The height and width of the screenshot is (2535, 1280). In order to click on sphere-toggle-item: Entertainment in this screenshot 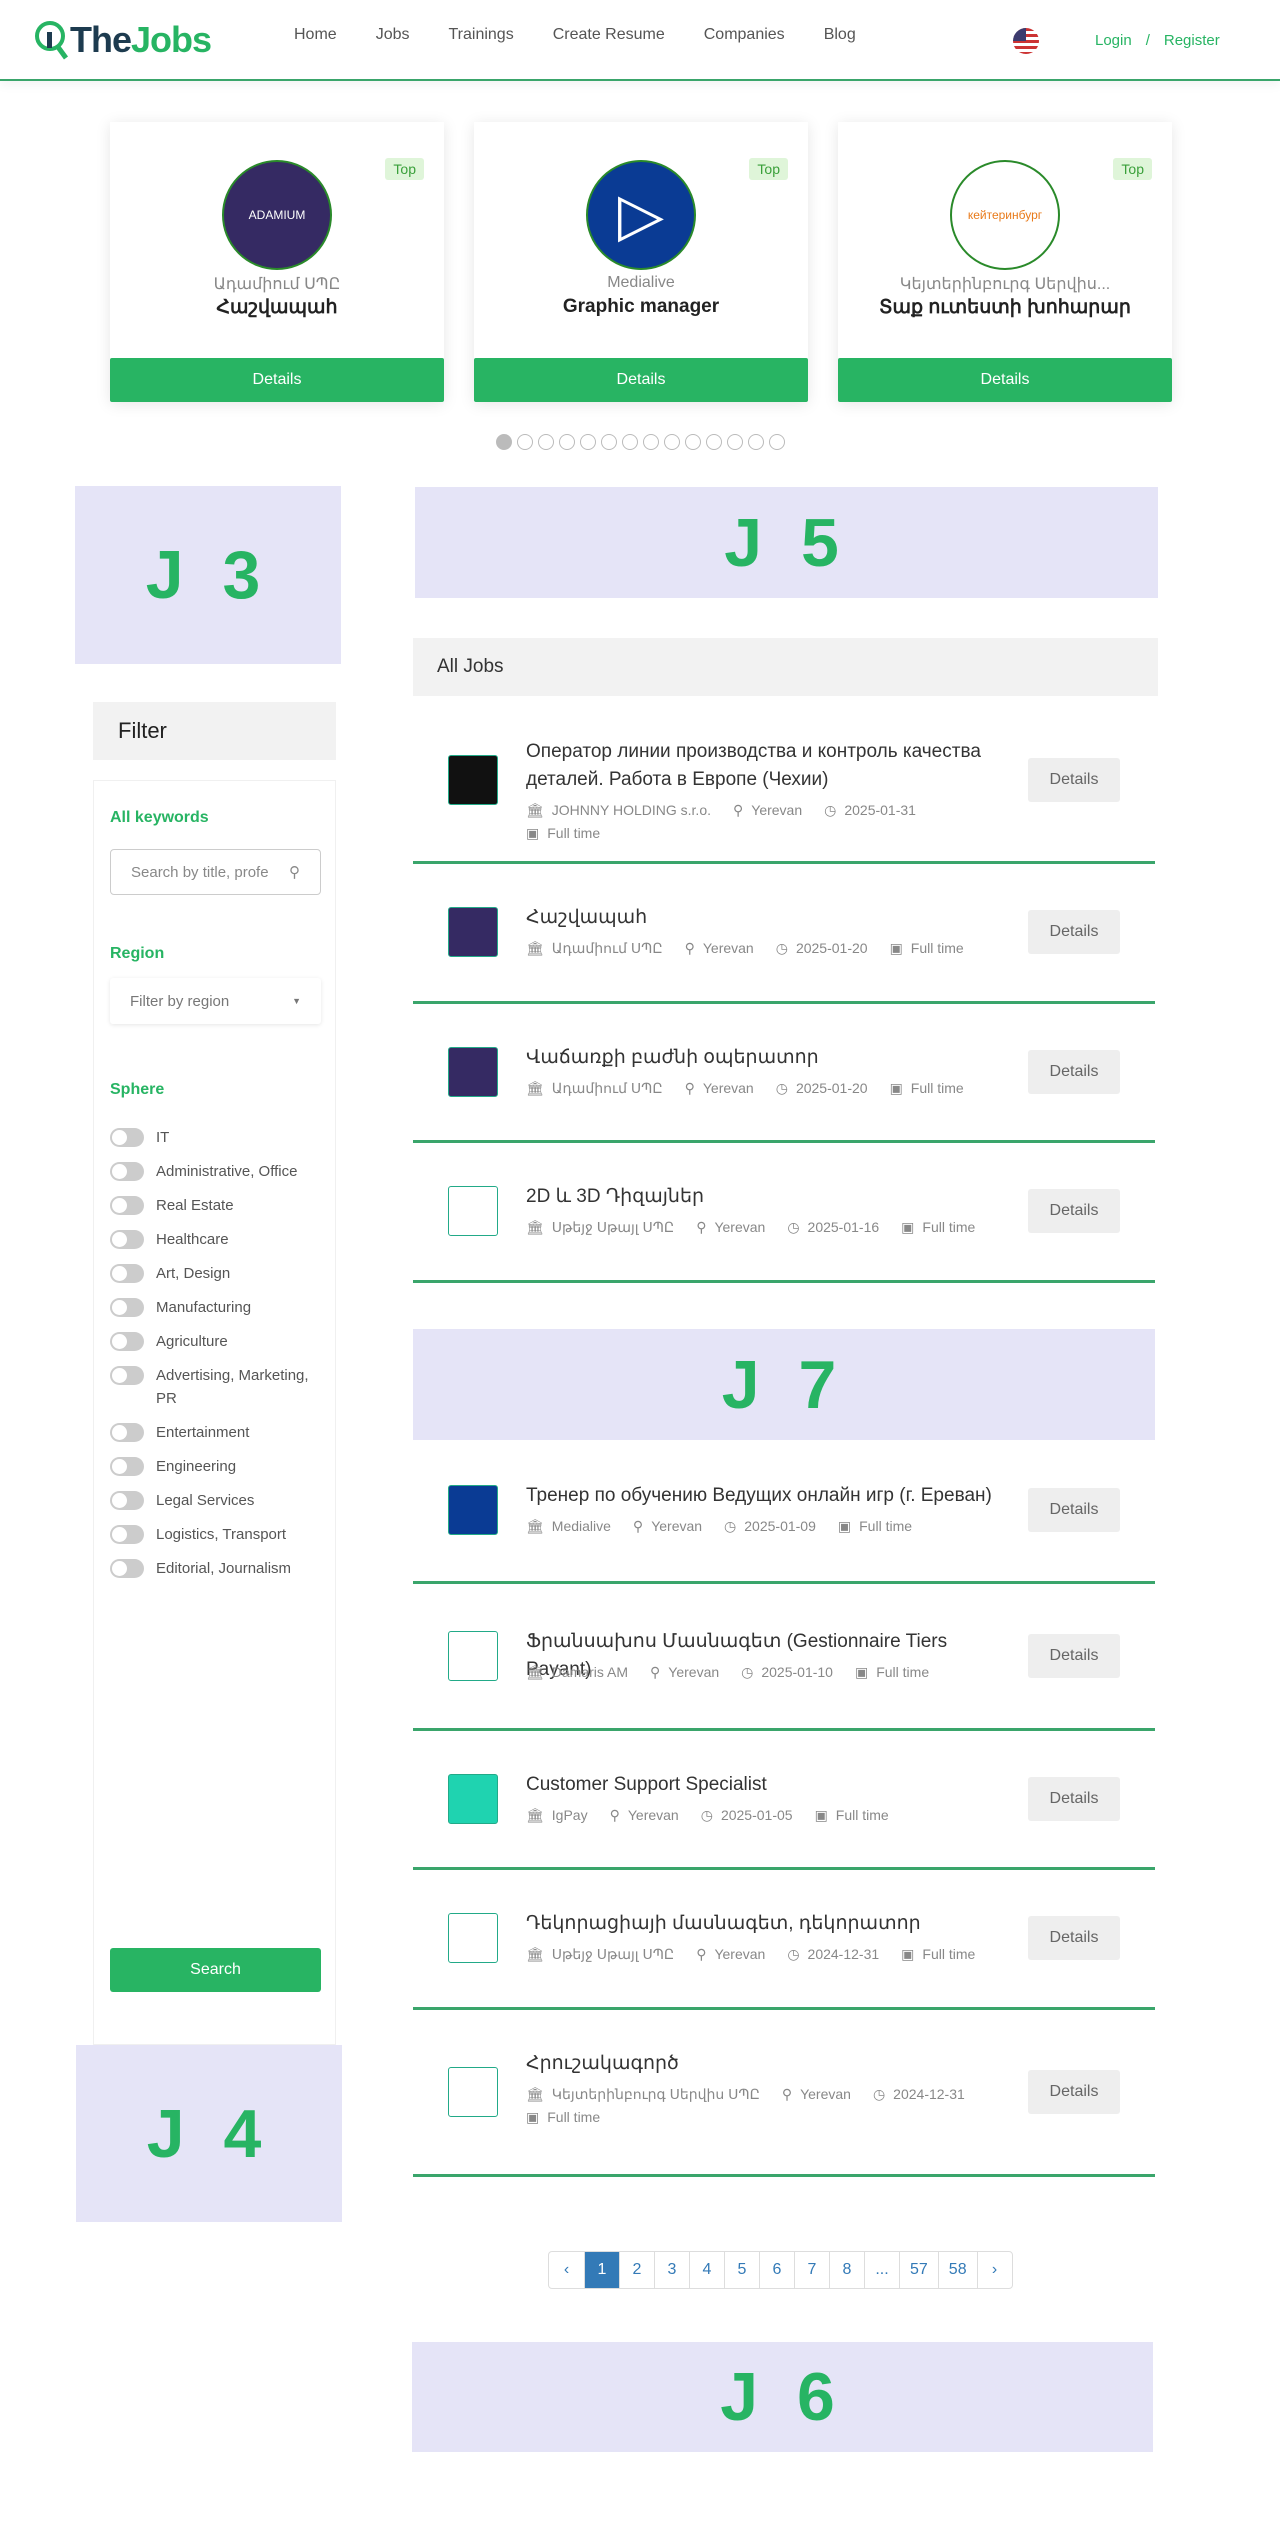, I will do `click(217, 1432)`.